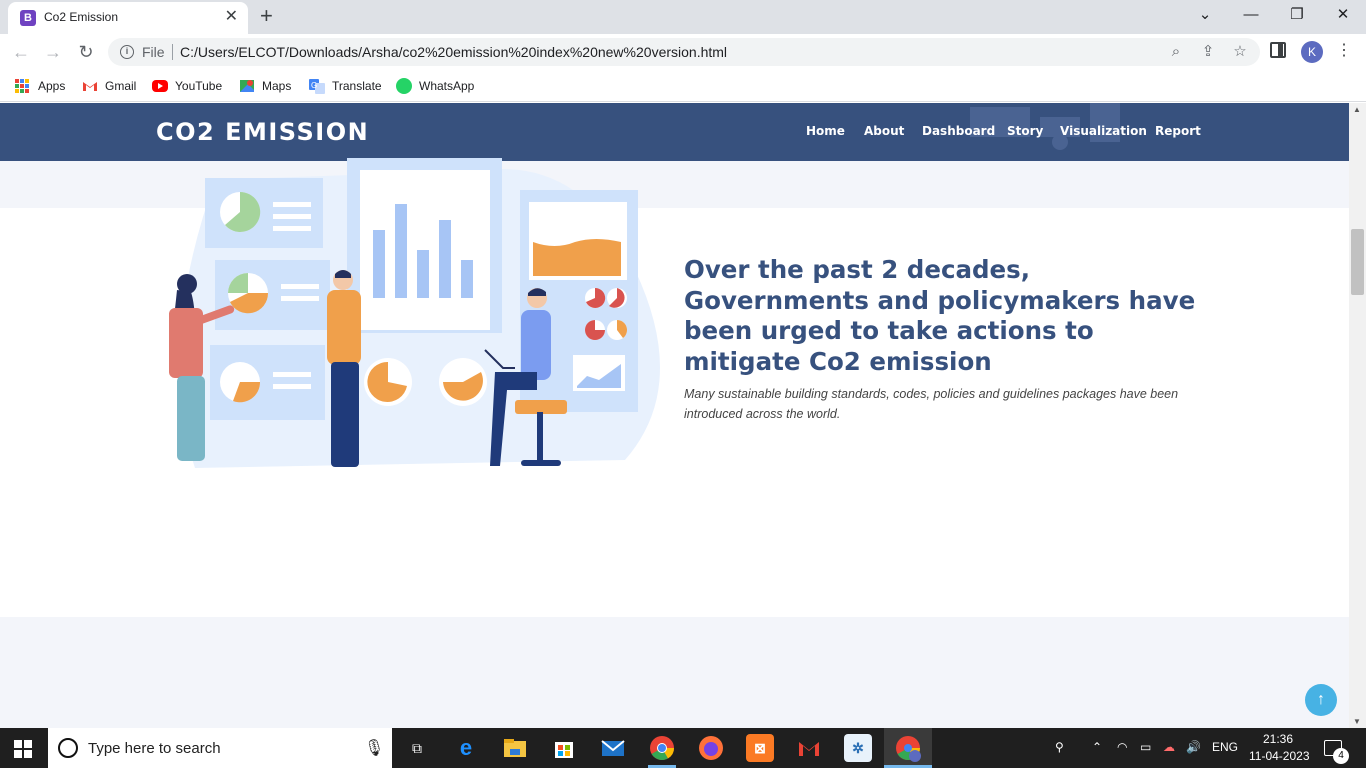  I want to click on nav-home: Home, so click(825, 131).